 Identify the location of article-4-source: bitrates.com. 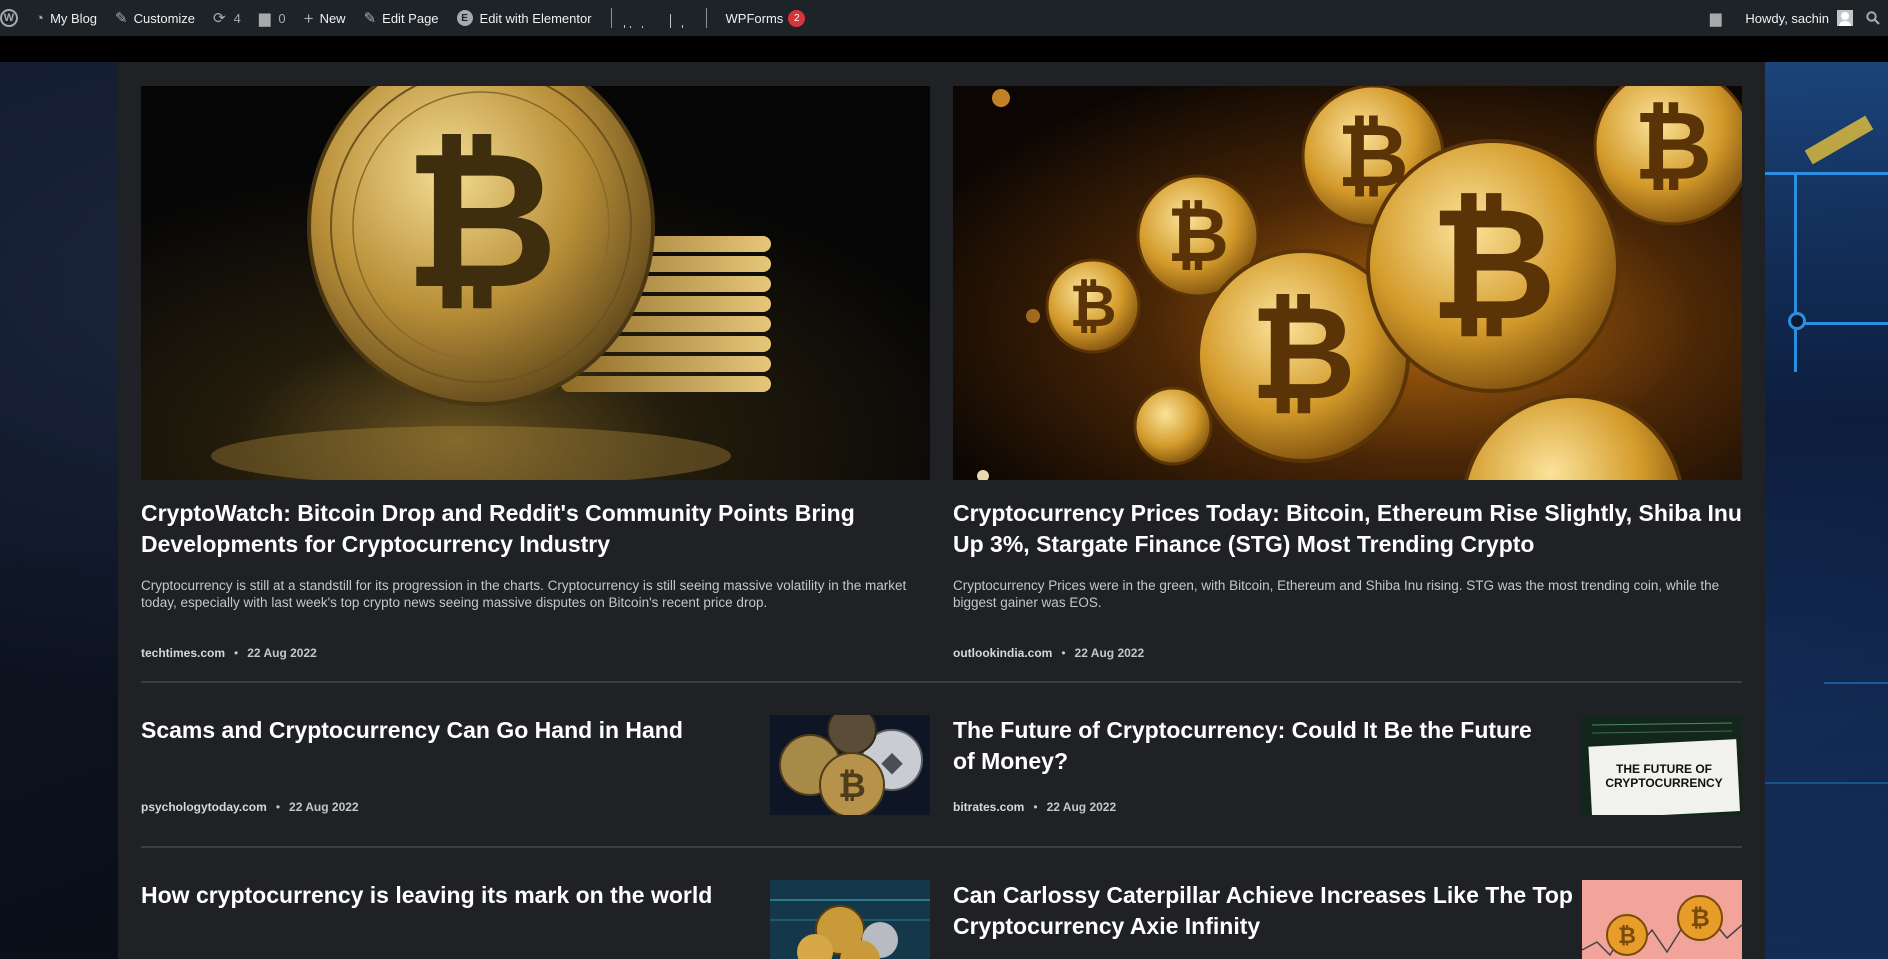
(988, 807).